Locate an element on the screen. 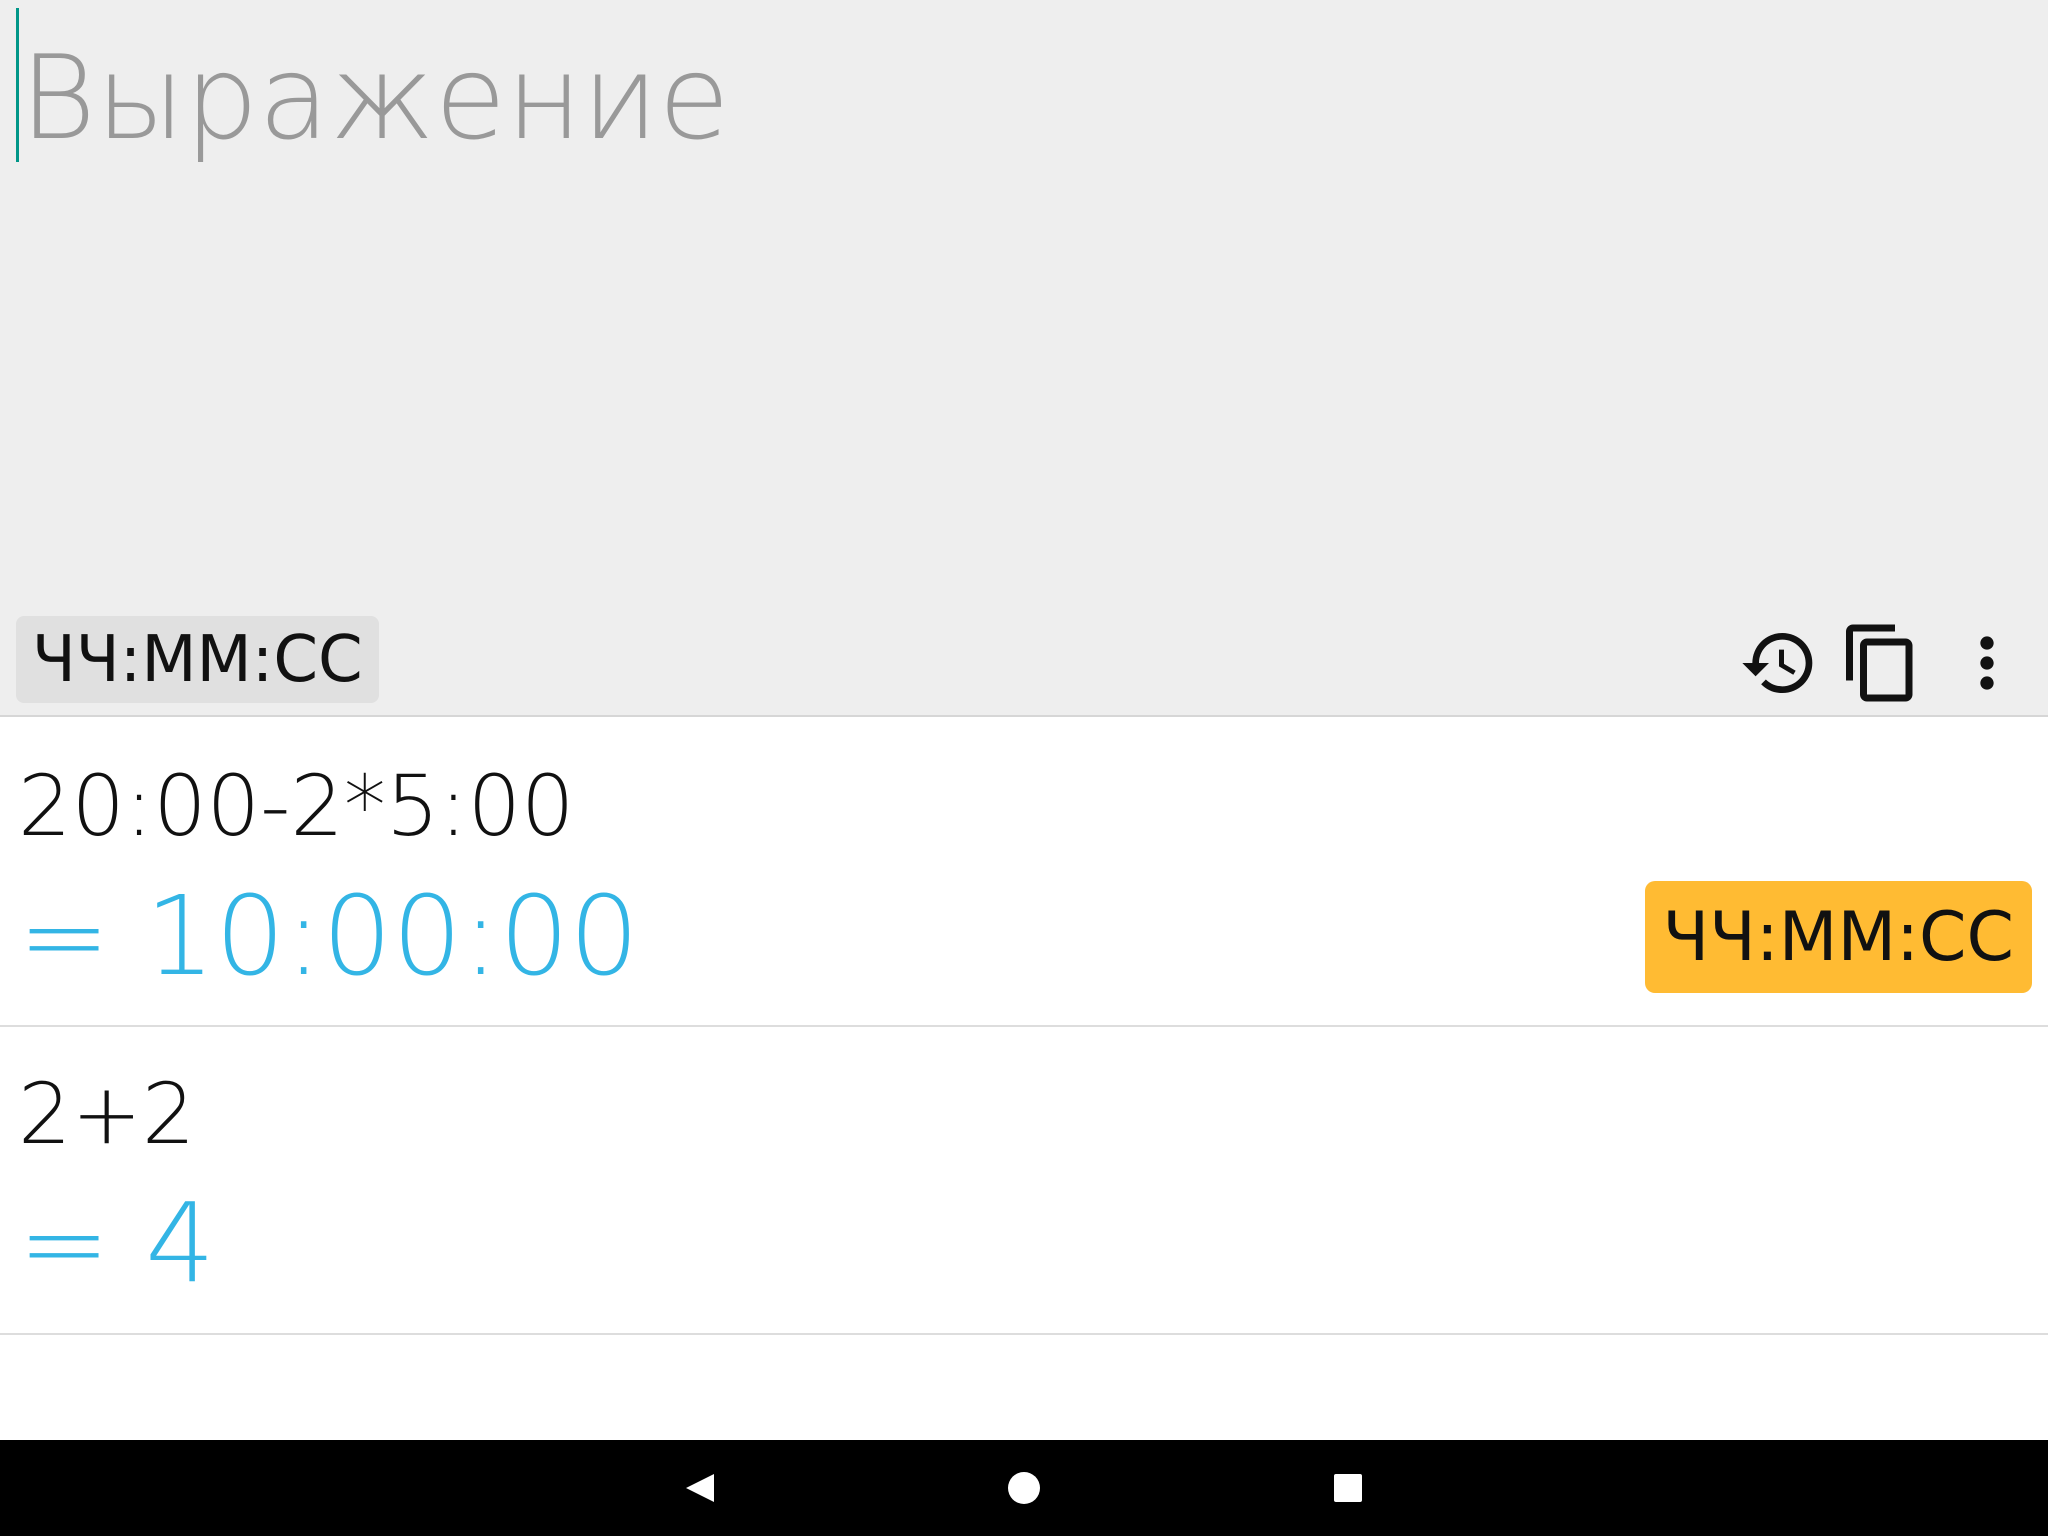 The width and height of the screenshot is (2048, 1536). text-cursor is located at coordinates (17, 85).